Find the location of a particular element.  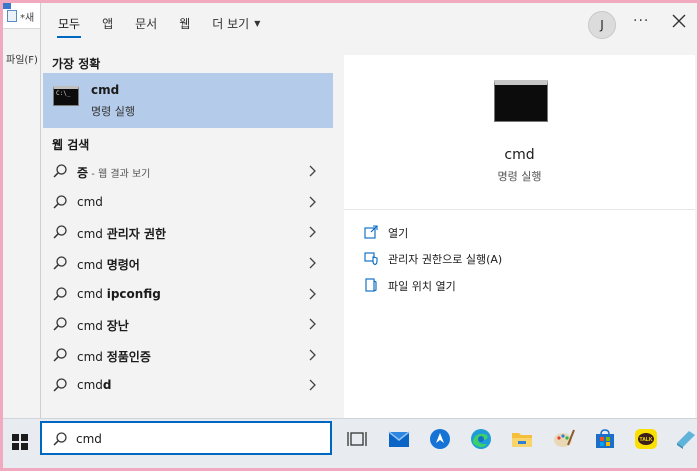

web-result-7-bold: 정품인증 is located at coordinates (128, 357).